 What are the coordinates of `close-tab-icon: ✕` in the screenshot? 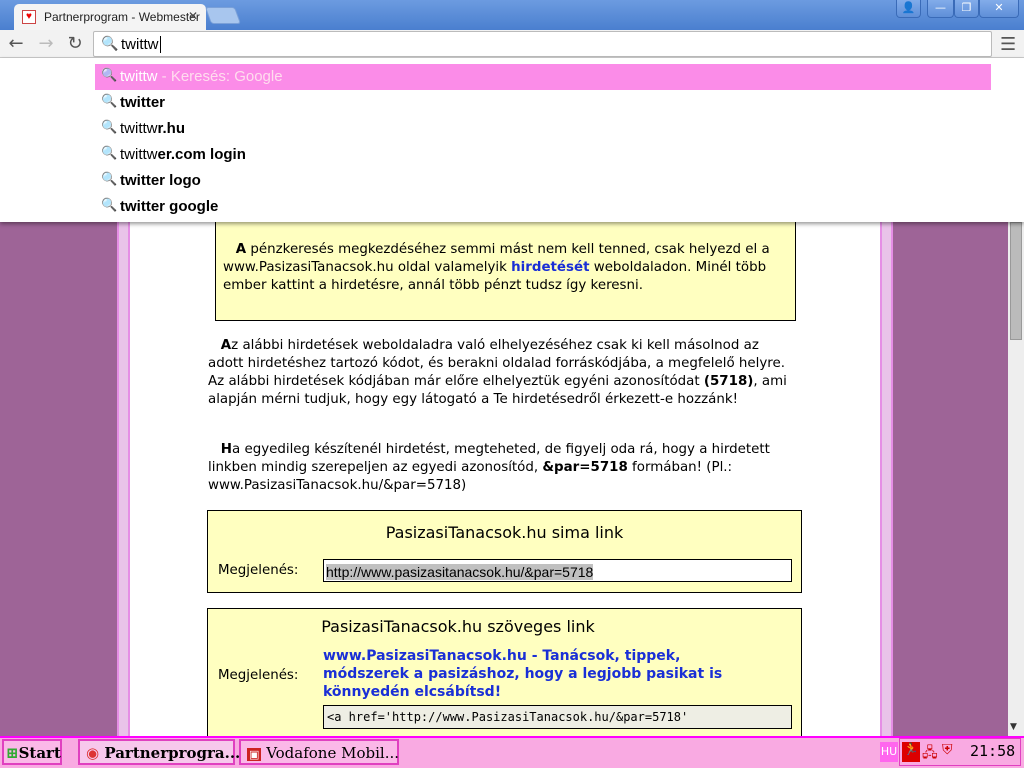 It's located at (193, 16).